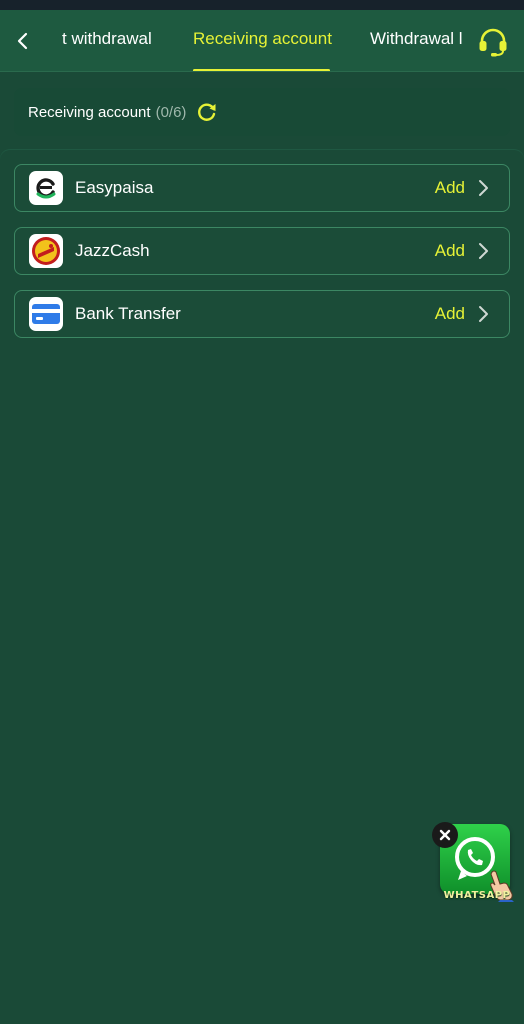 This screenshot has height=1024, width=524. I want to click on tab-withdrawal-log: Withdrawal l, so click(416, 39).